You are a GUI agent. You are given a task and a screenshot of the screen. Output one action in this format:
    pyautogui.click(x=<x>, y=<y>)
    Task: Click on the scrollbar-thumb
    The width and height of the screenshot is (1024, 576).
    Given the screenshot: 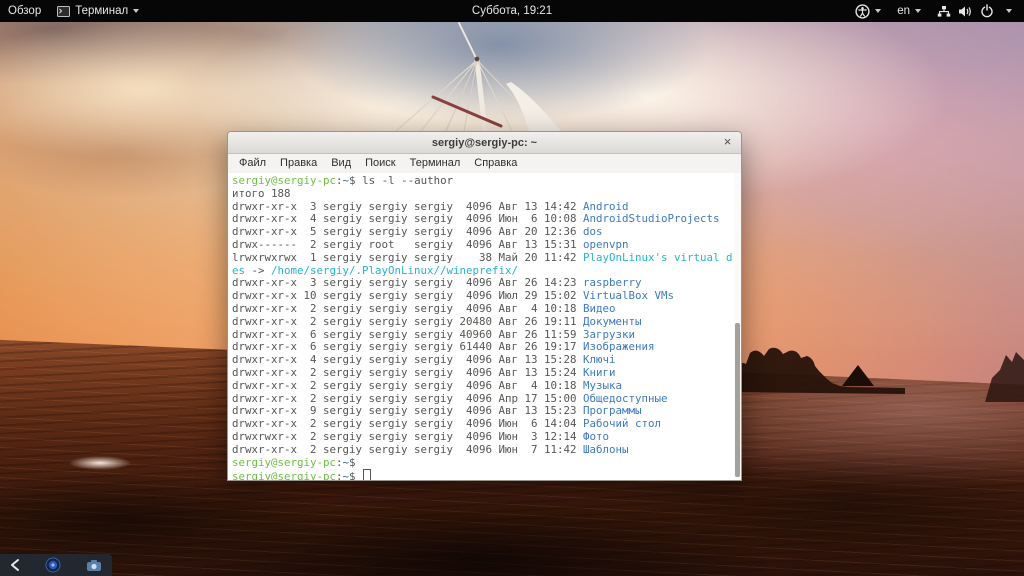 What is the action you would take?
    pyautogui.click(x=737, y=400)
    